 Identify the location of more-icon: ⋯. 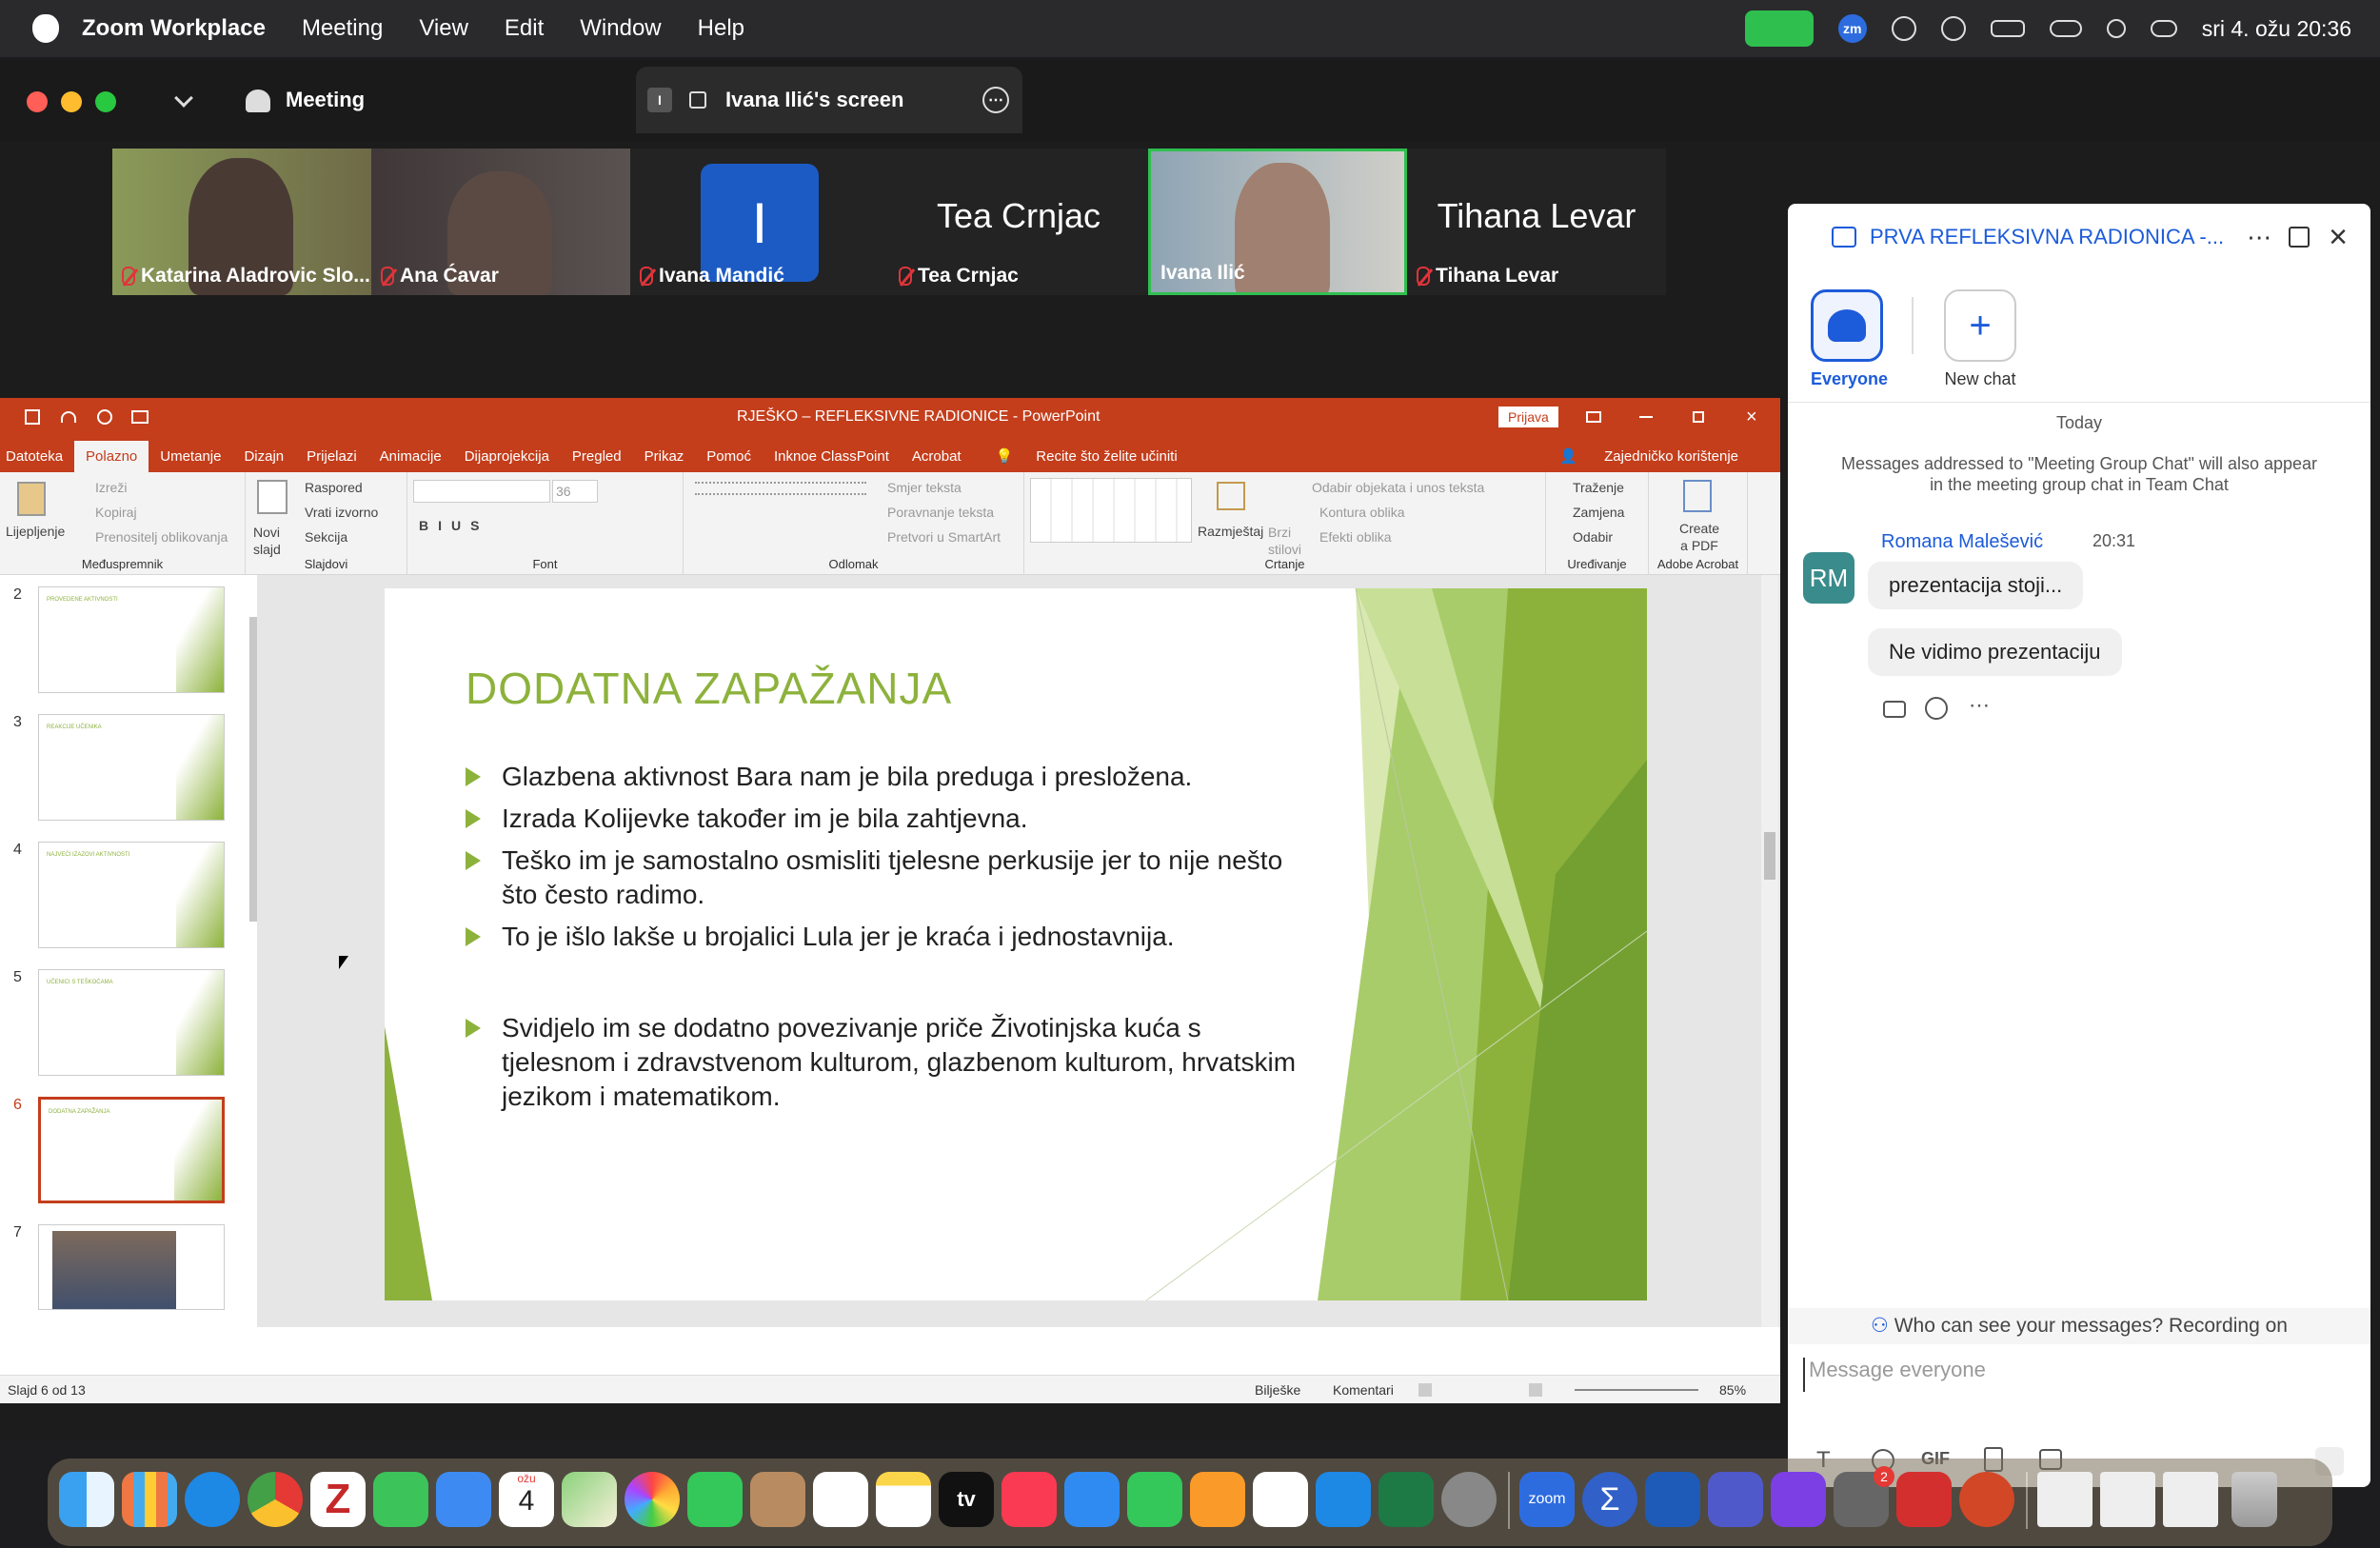
(2259, 237).